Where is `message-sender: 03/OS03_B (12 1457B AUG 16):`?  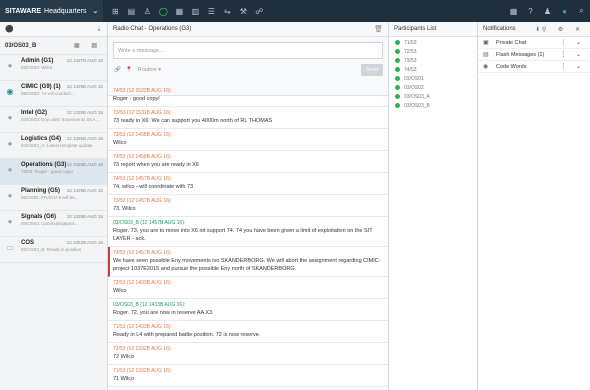 message-sender: 03/OS03_B (12 1457B AUG 16): is located at coordinates (149, 223).